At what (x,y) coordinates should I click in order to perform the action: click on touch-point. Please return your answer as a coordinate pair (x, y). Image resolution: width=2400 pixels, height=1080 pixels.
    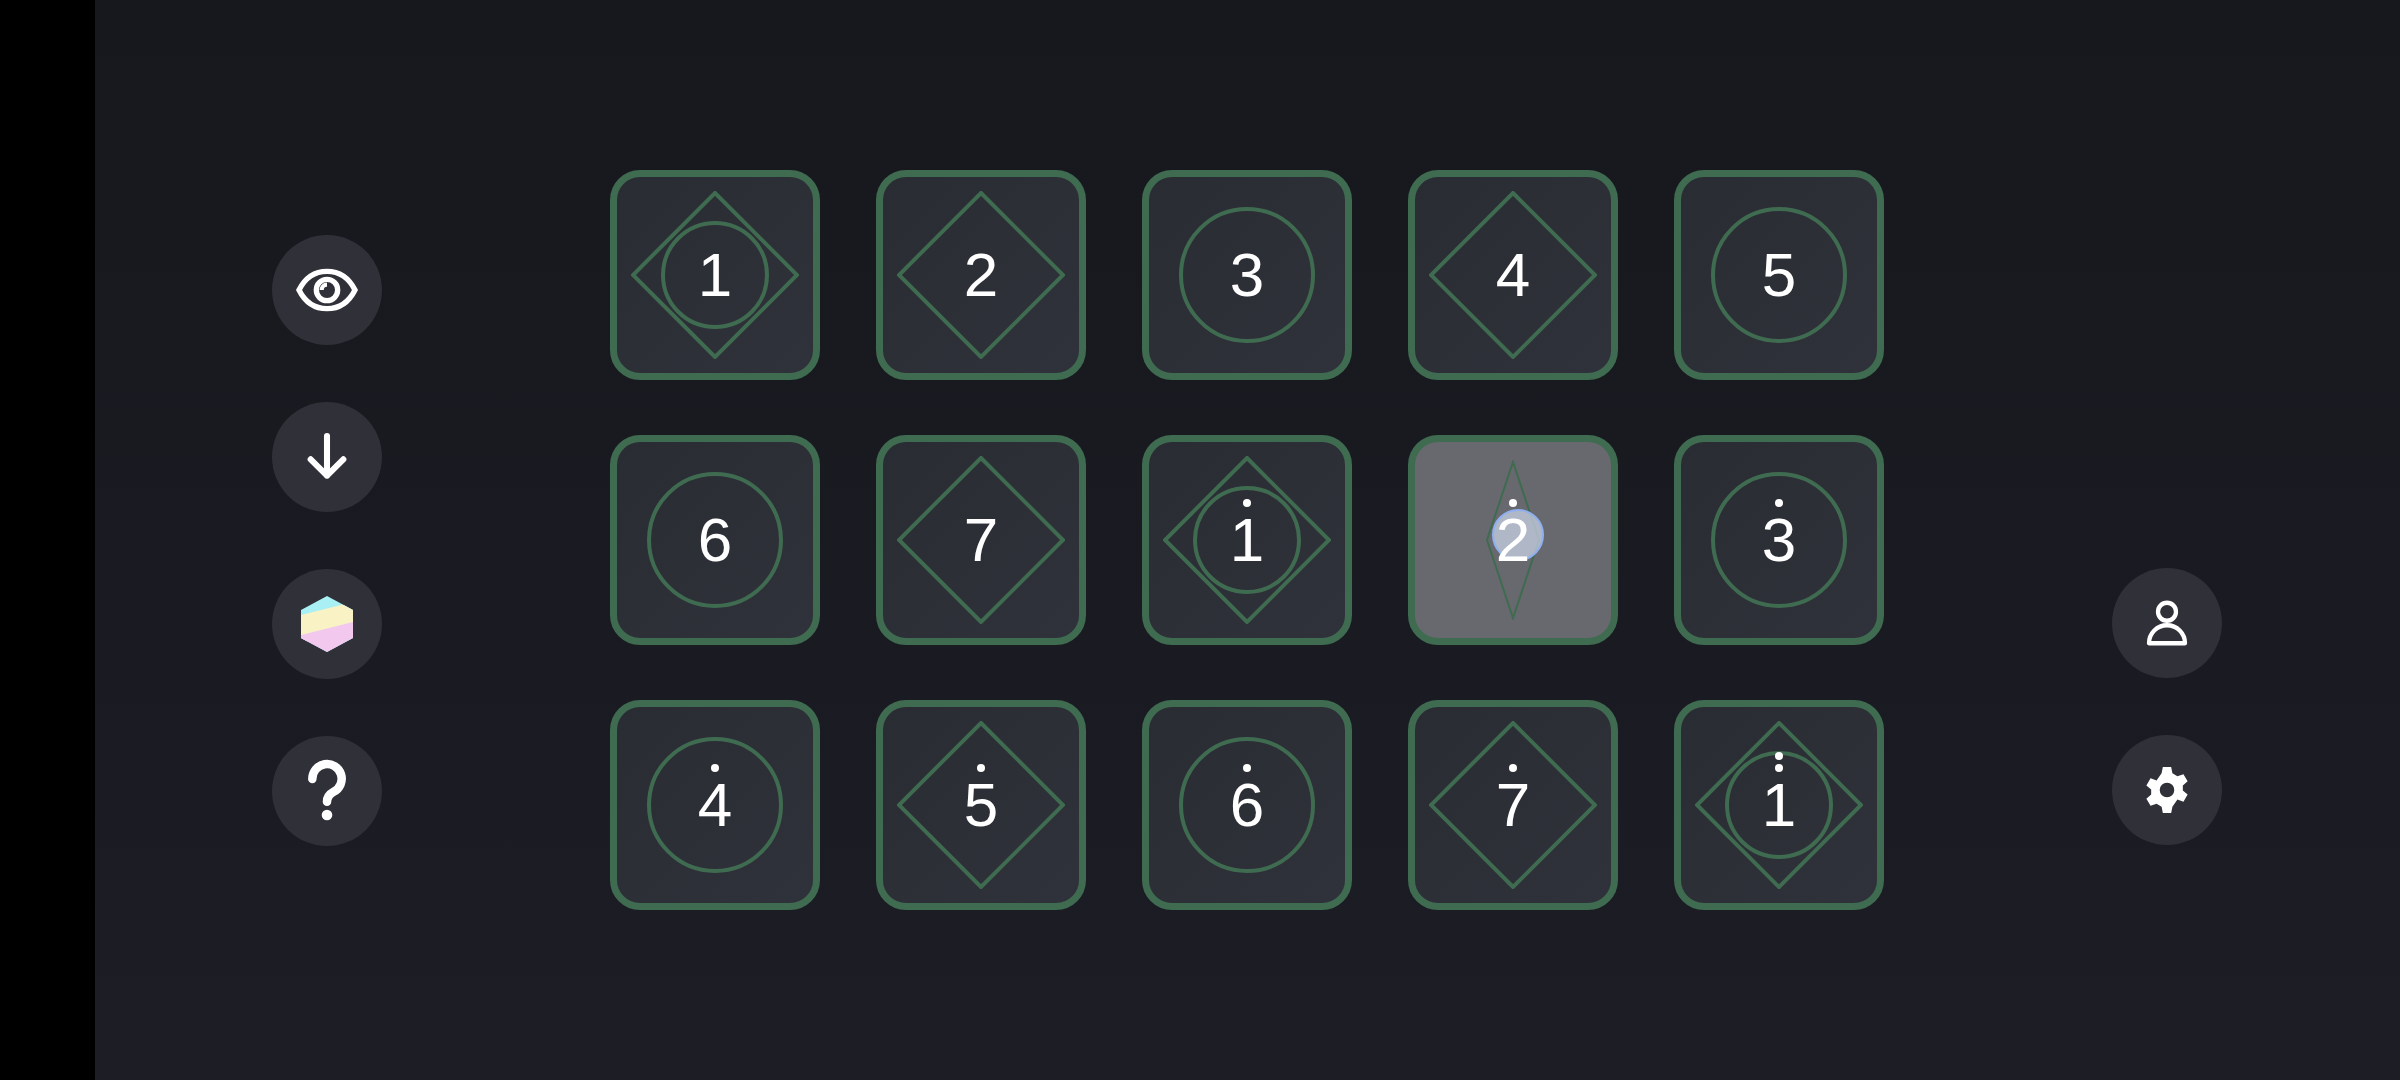
    Looking at the image, I should click on (1518, 535).